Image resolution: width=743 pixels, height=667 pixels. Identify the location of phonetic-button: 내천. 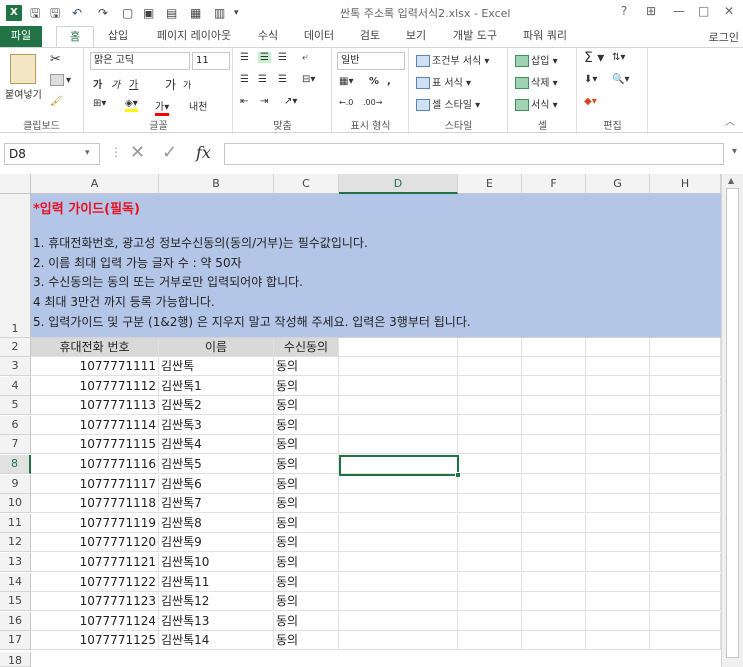
(198, 105).